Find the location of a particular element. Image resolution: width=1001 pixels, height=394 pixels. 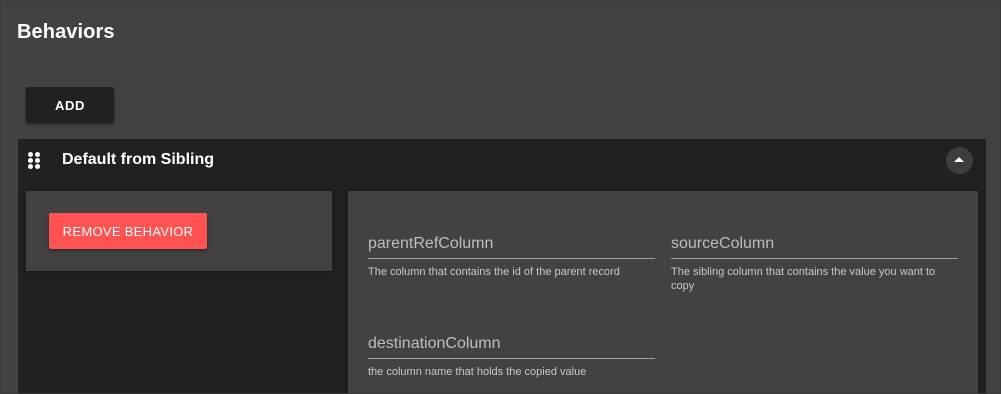

source-column-input is located at coordinates (814, 244).